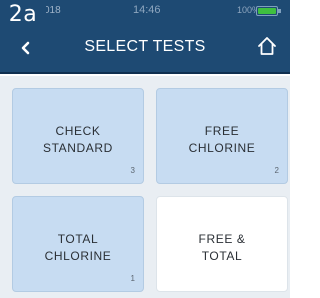 The height and width of the screenshot is (298, 320). I want to click on test-tile-check-standard: CHECK STANDARD 3, so click(78, 136).